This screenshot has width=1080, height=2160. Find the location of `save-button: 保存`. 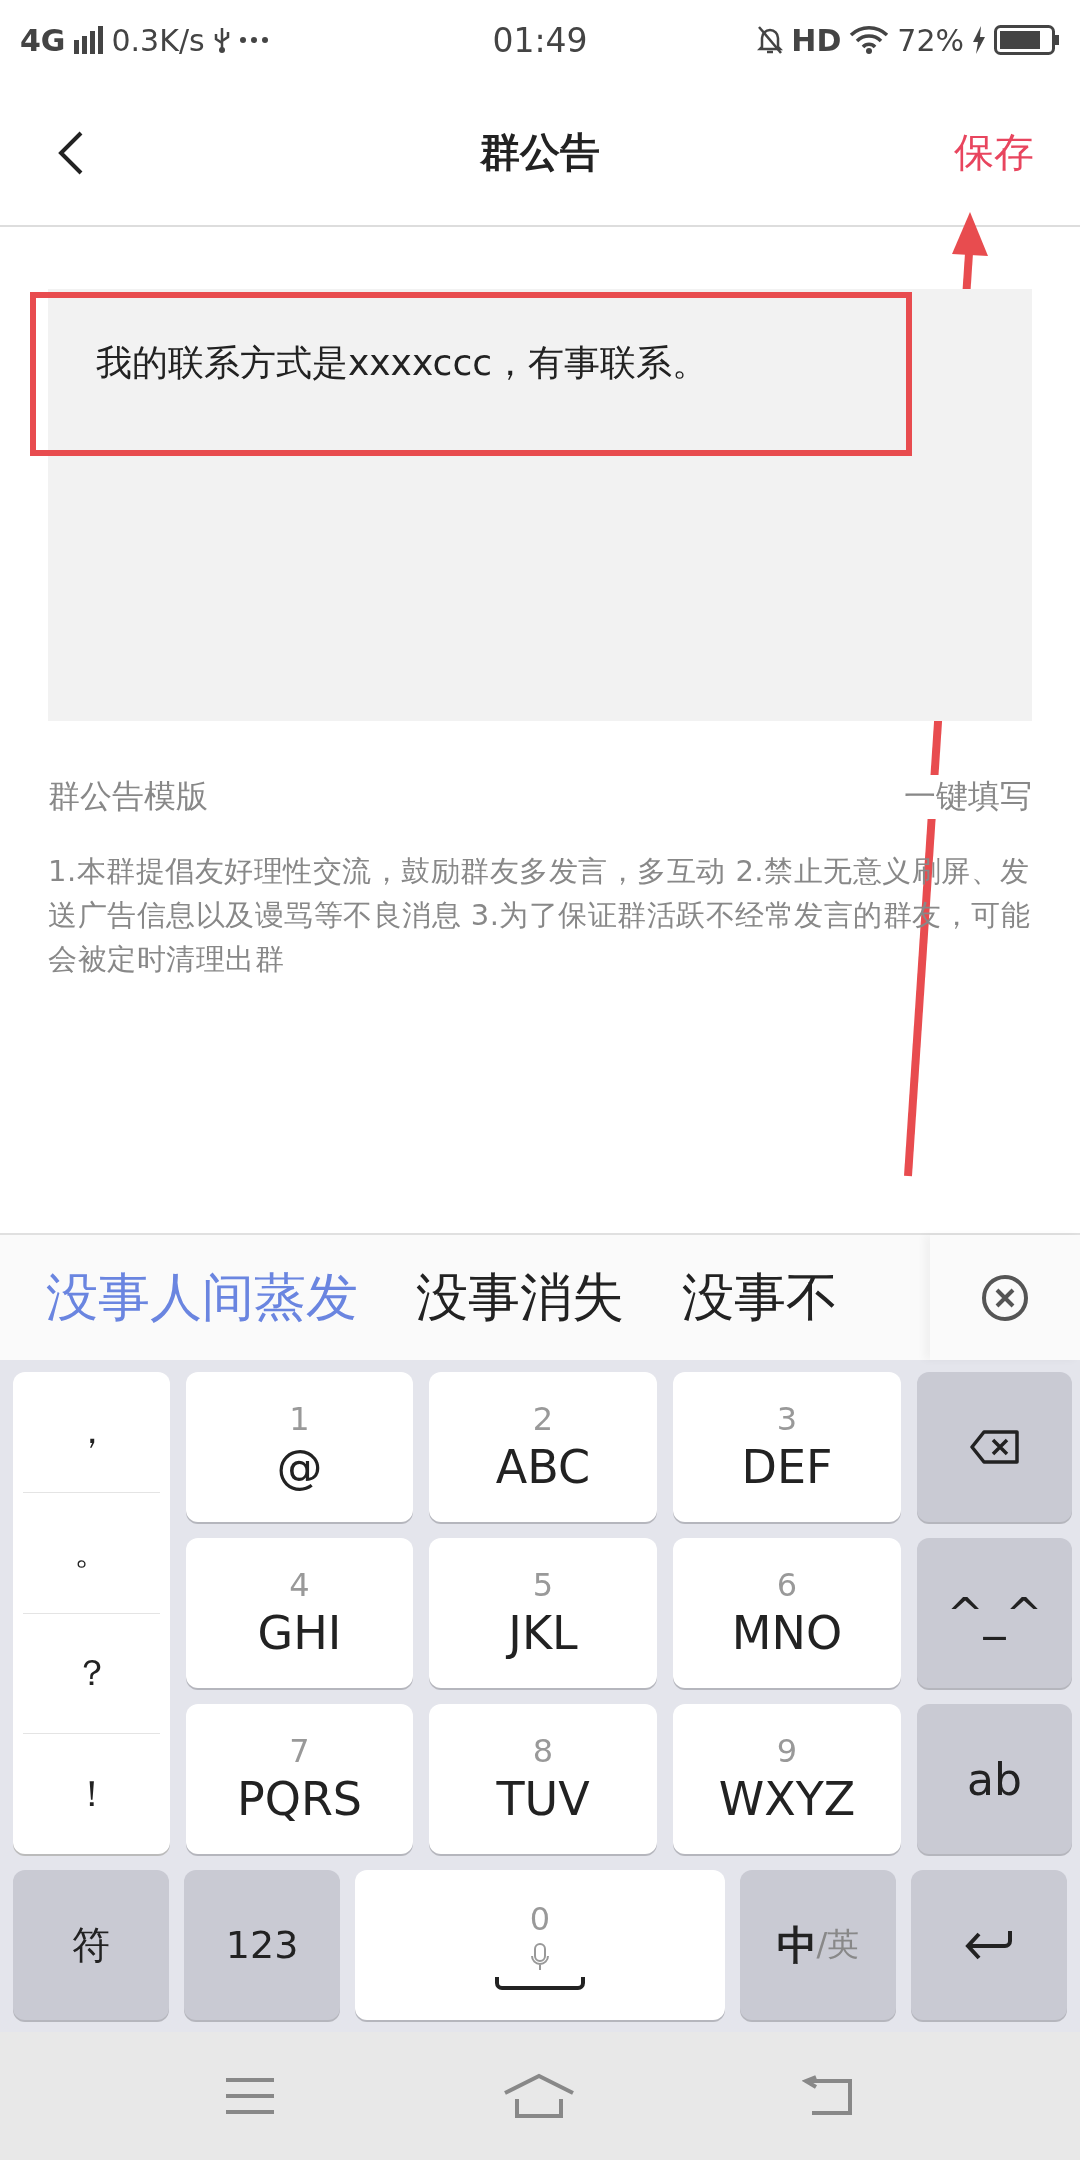

save-button: 保存 is located at coordinates (994, 152).